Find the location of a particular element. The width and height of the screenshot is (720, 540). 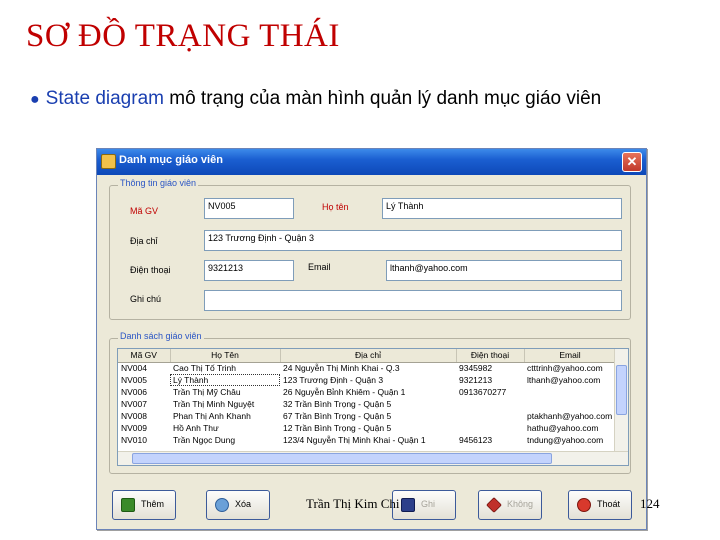

bullet-highlight: State diagram is located at coordinates (104, 98).